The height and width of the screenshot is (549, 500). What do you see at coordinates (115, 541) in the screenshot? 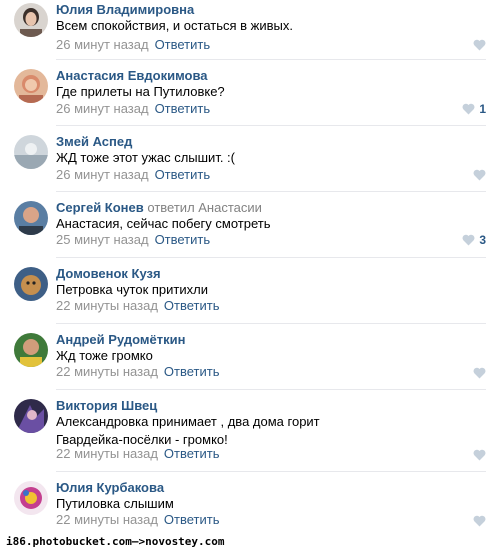
I see `watermark: i86.photobucket.com—>novostey.com` at bounding box center [115, 541].